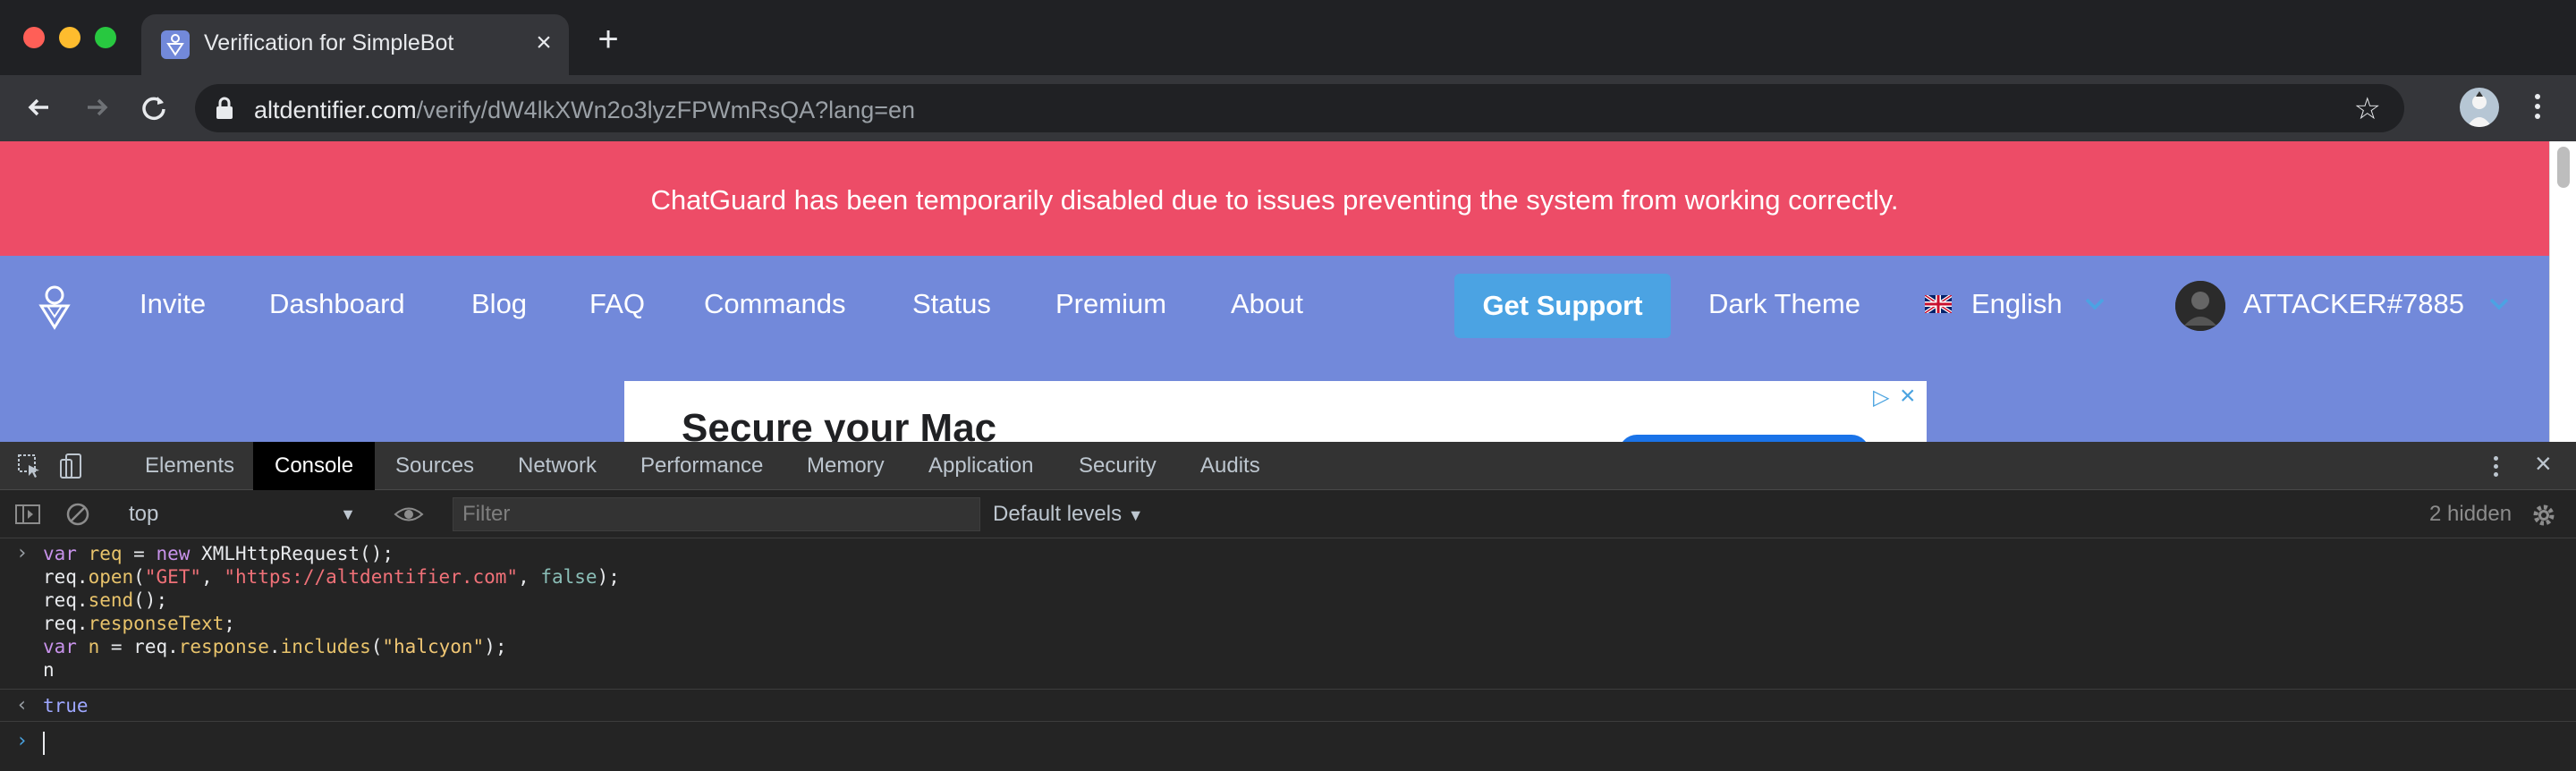 The height and width of the screenshot is (771, 2576). I want to click on console-line-6: n, so click(49, 670).